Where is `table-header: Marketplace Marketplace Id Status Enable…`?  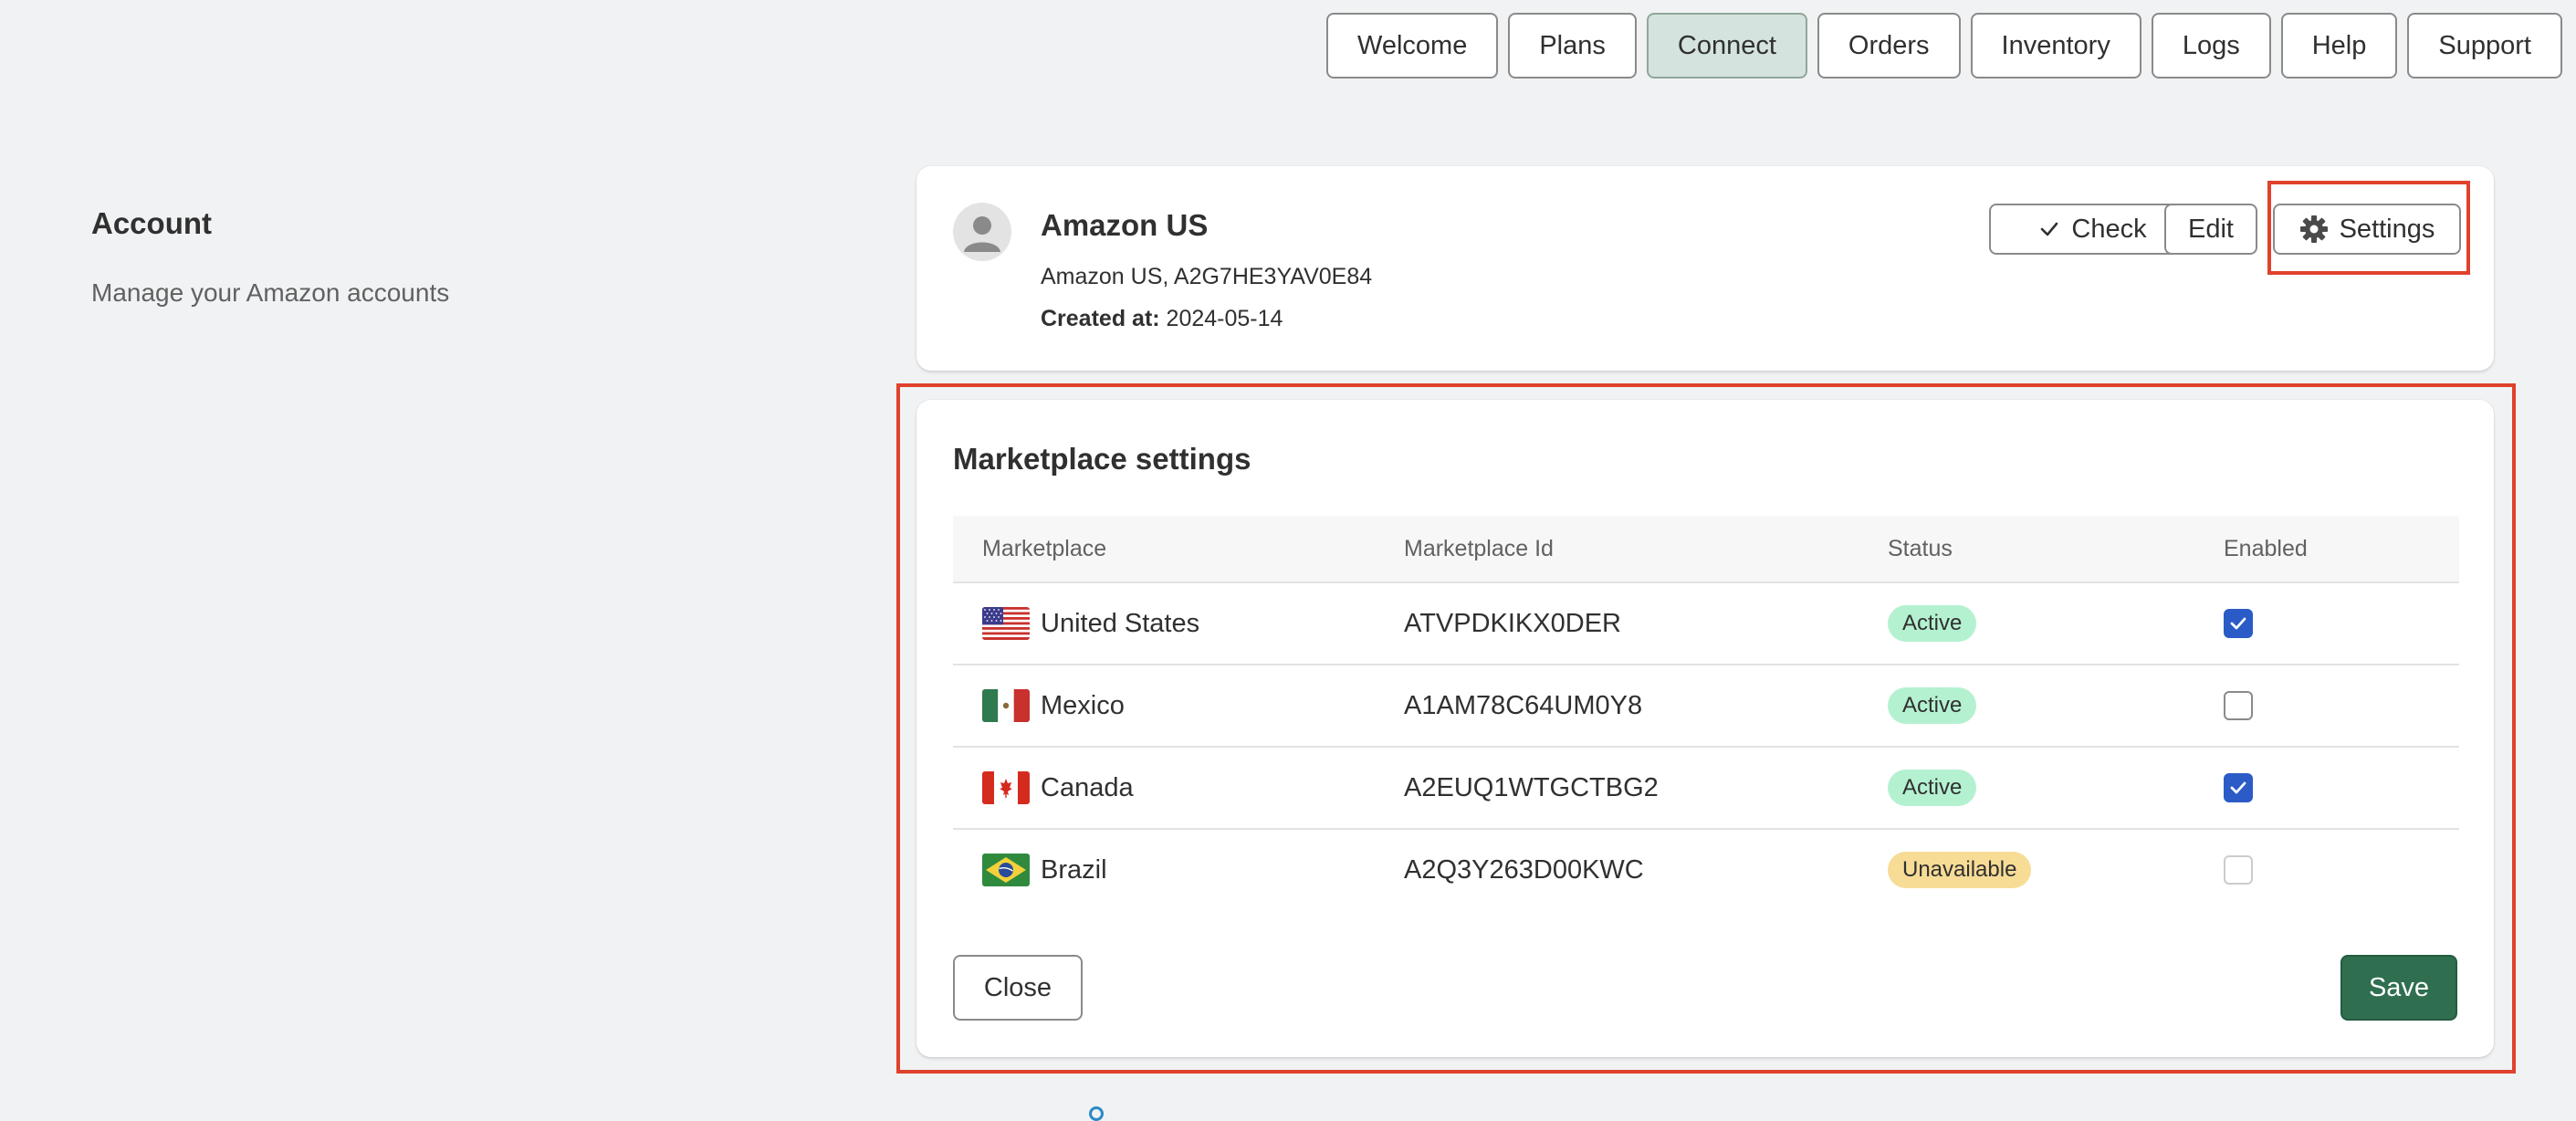
table-header: Marketplace Marketplace Id Status Enable… is located at coordinates (1706, 549).